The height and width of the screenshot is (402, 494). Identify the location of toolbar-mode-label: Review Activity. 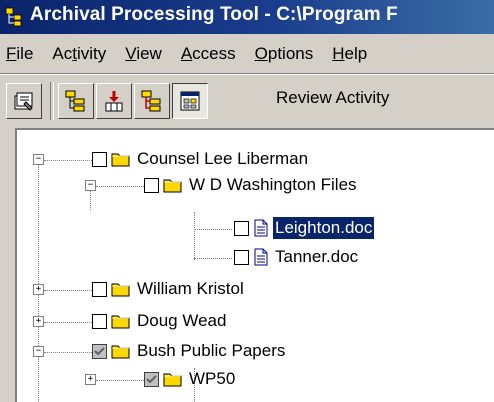
(333, 97).